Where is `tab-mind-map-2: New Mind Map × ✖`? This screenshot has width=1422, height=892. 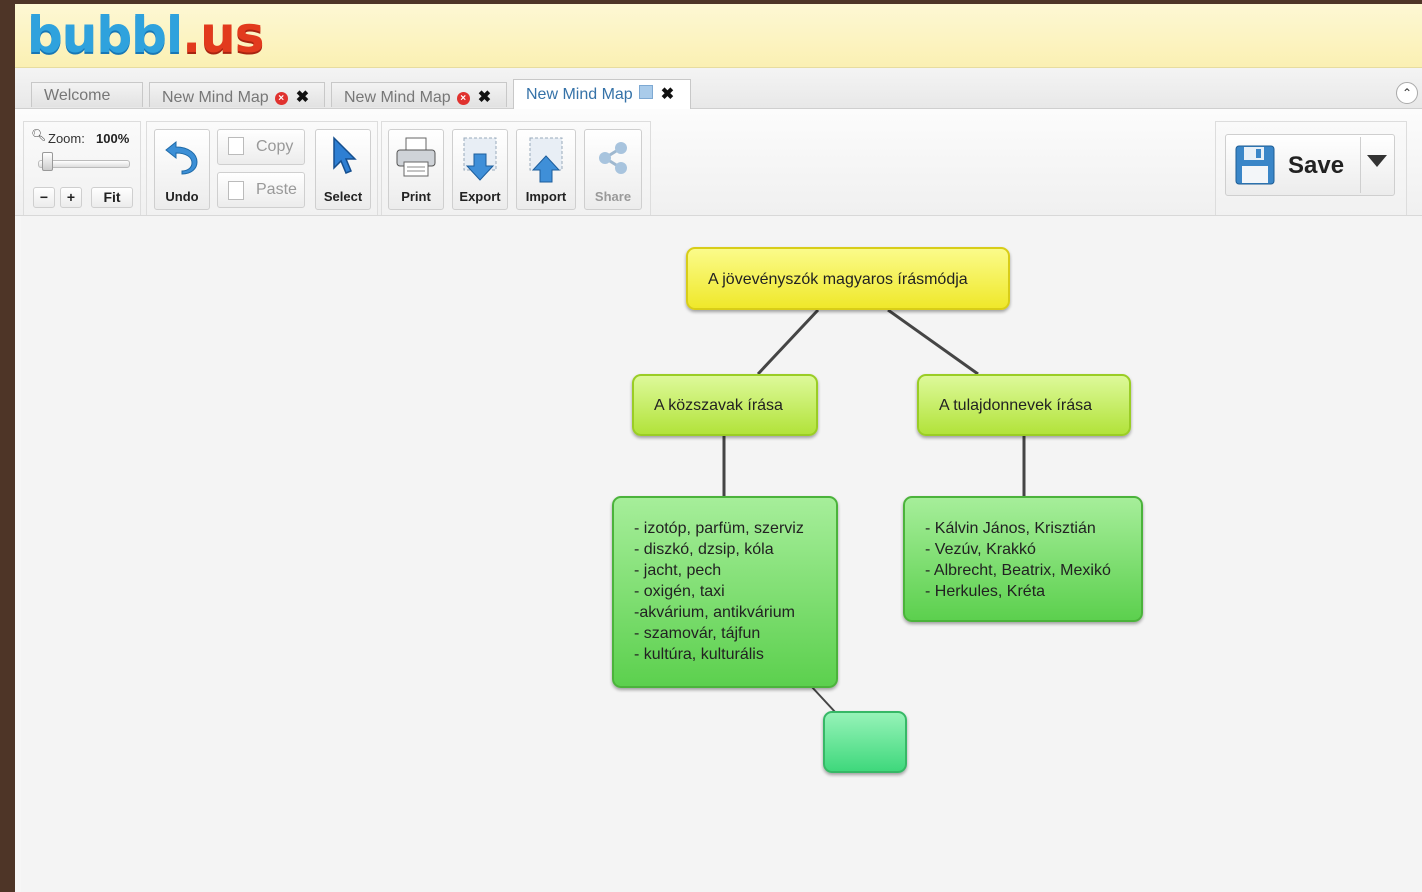 tab-mind-map-2: New Mind Map × ✖ is located at coordinates (419, 94).